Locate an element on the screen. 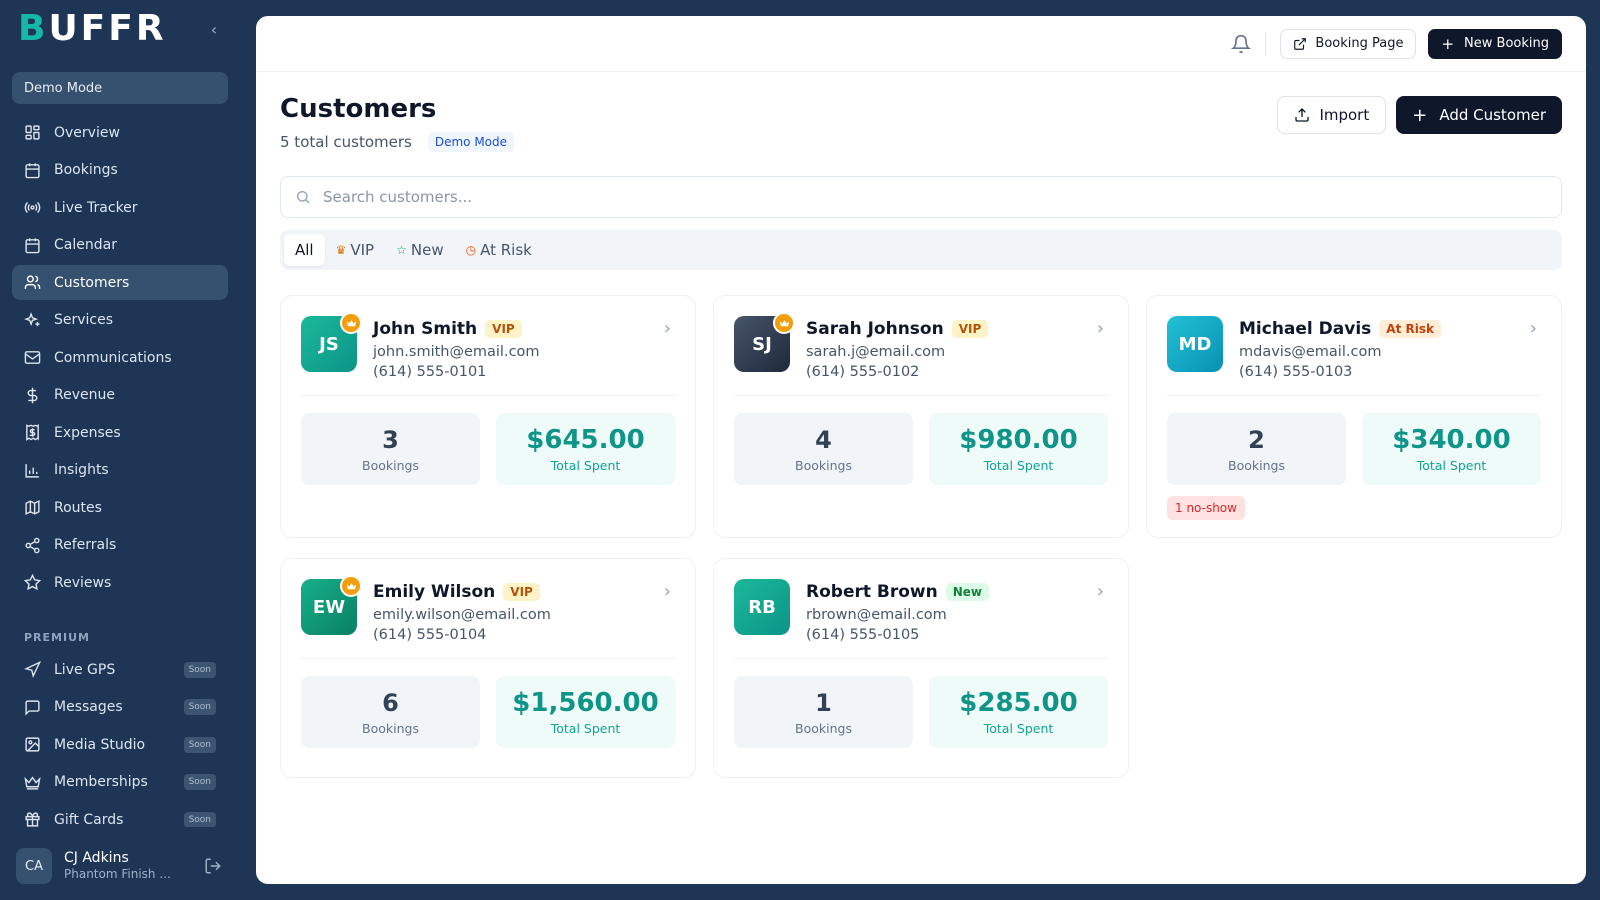 The width and height of the screenshot is (1600, 900). sidebar-item-label: Memberships is located at coordinates (101, 782).